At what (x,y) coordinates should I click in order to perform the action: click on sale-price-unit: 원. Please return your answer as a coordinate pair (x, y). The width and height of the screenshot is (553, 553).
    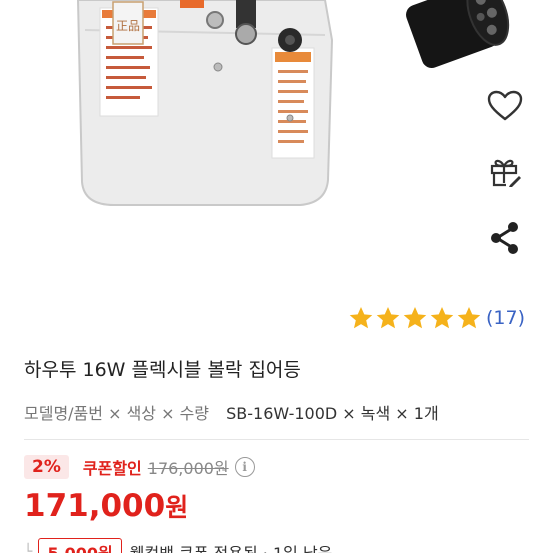
    Looking at the image, I should click on (177, 507).